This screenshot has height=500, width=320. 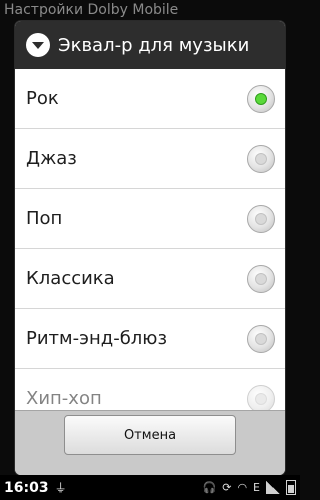 What do you see at coordinates (150, 487) in the screenshot?
I see `status-bar: 16:03 ⏚ 🎧 ⟳ ◠ E` at bounding box center [150, 487].